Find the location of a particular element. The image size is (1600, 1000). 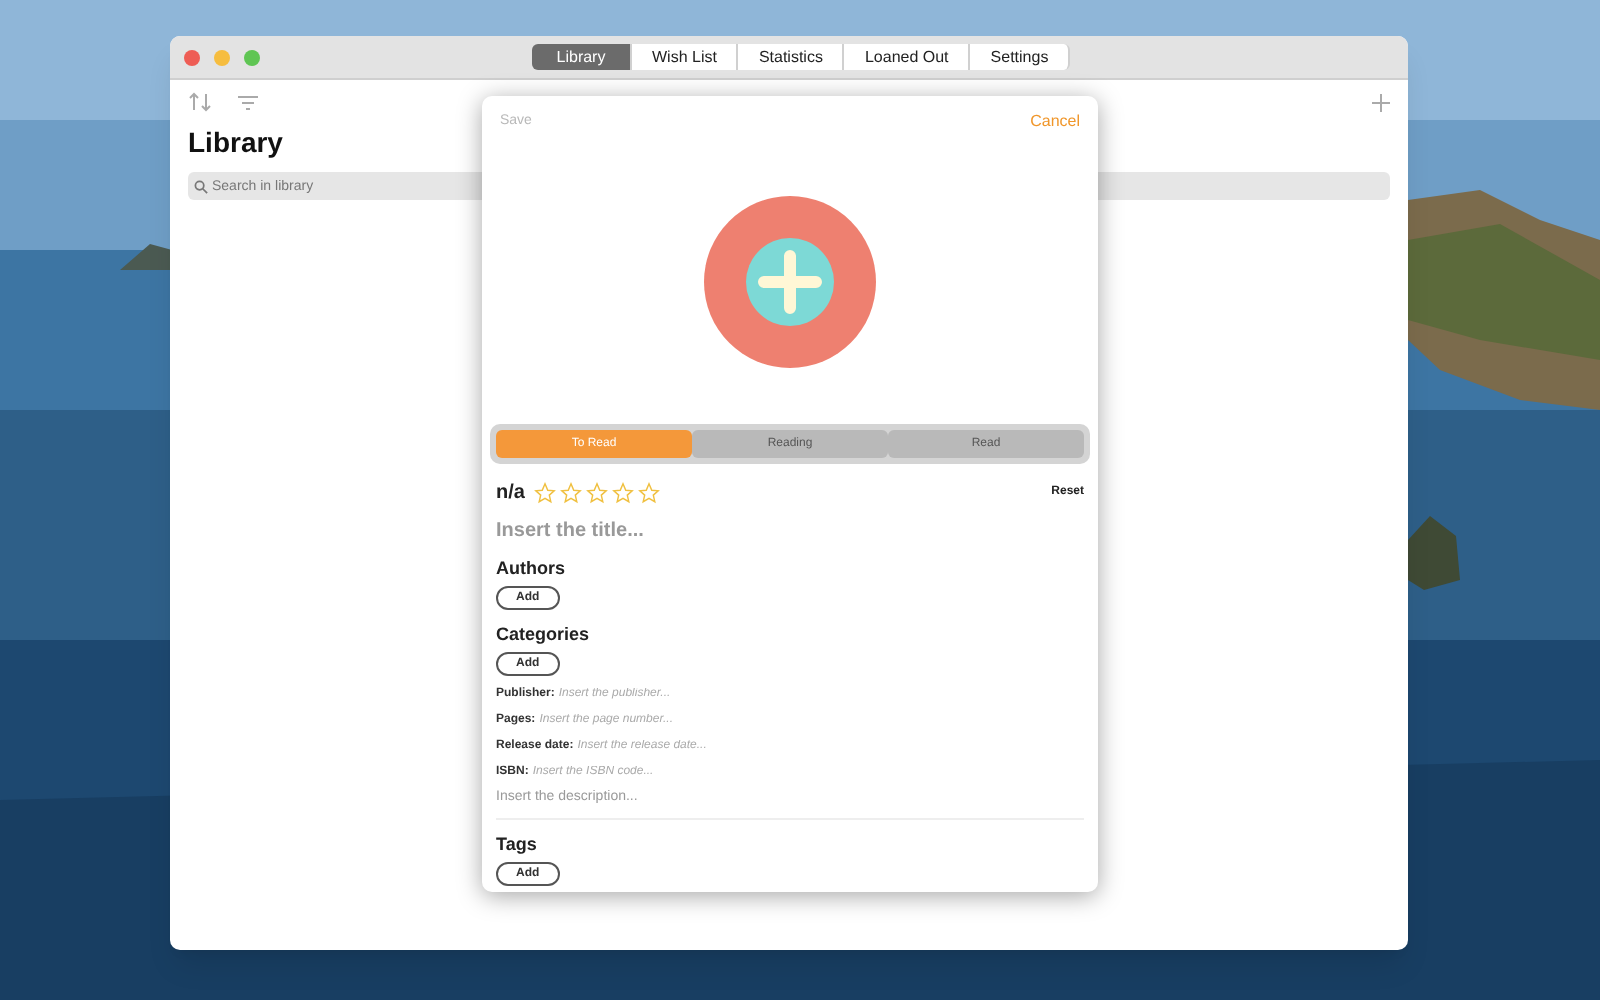

close-icon is located at coordinates (192, 57).